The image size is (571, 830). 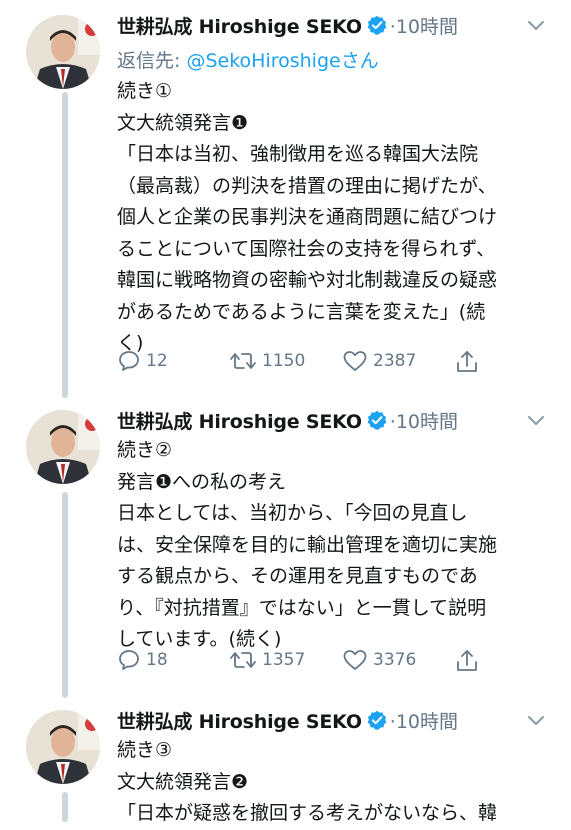 I want to click on reply-to-line: 返信先: @SekoHiroshigeさん, so click(x=248, y=59).